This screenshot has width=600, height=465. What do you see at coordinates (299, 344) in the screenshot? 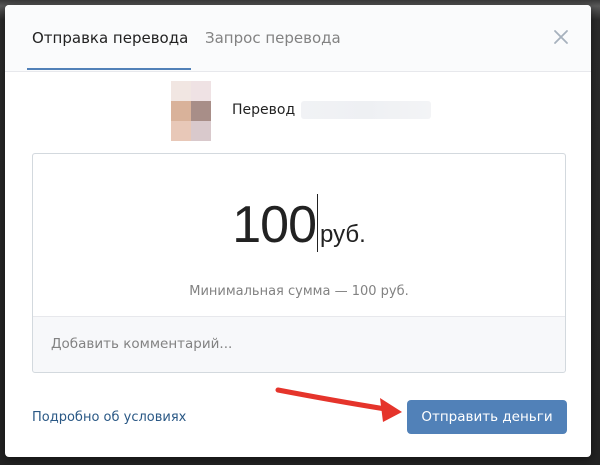
I see `comment-input` at bounding box center [299, 344].